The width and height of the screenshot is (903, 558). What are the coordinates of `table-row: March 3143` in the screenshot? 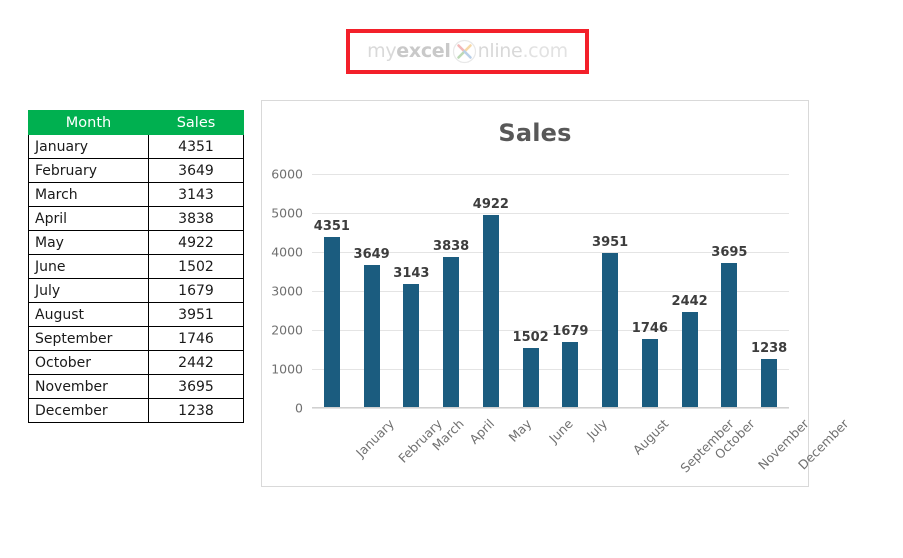 It's located at (136, 194).